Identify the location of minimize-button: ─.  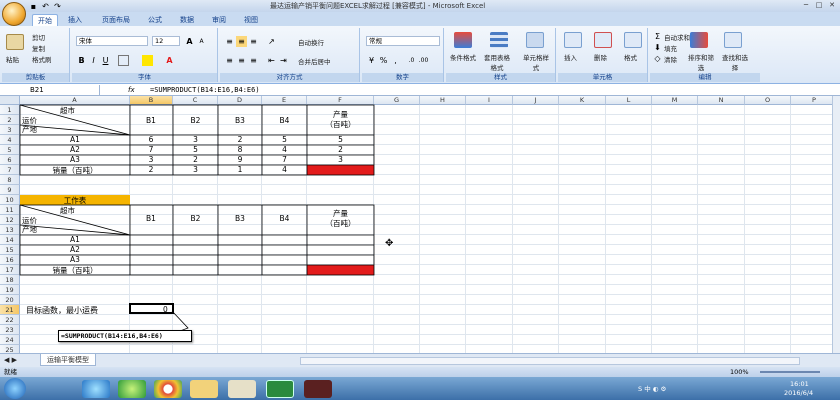
(806, 5).